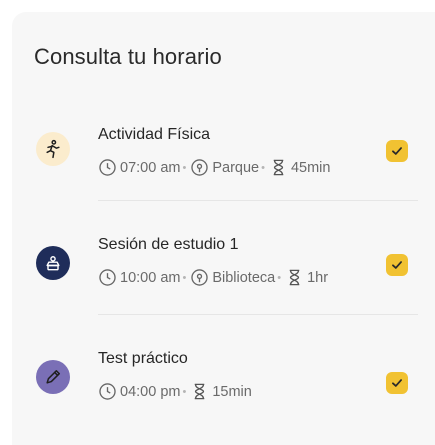  I want to click on item-duration: 15min, so click(232, 391).